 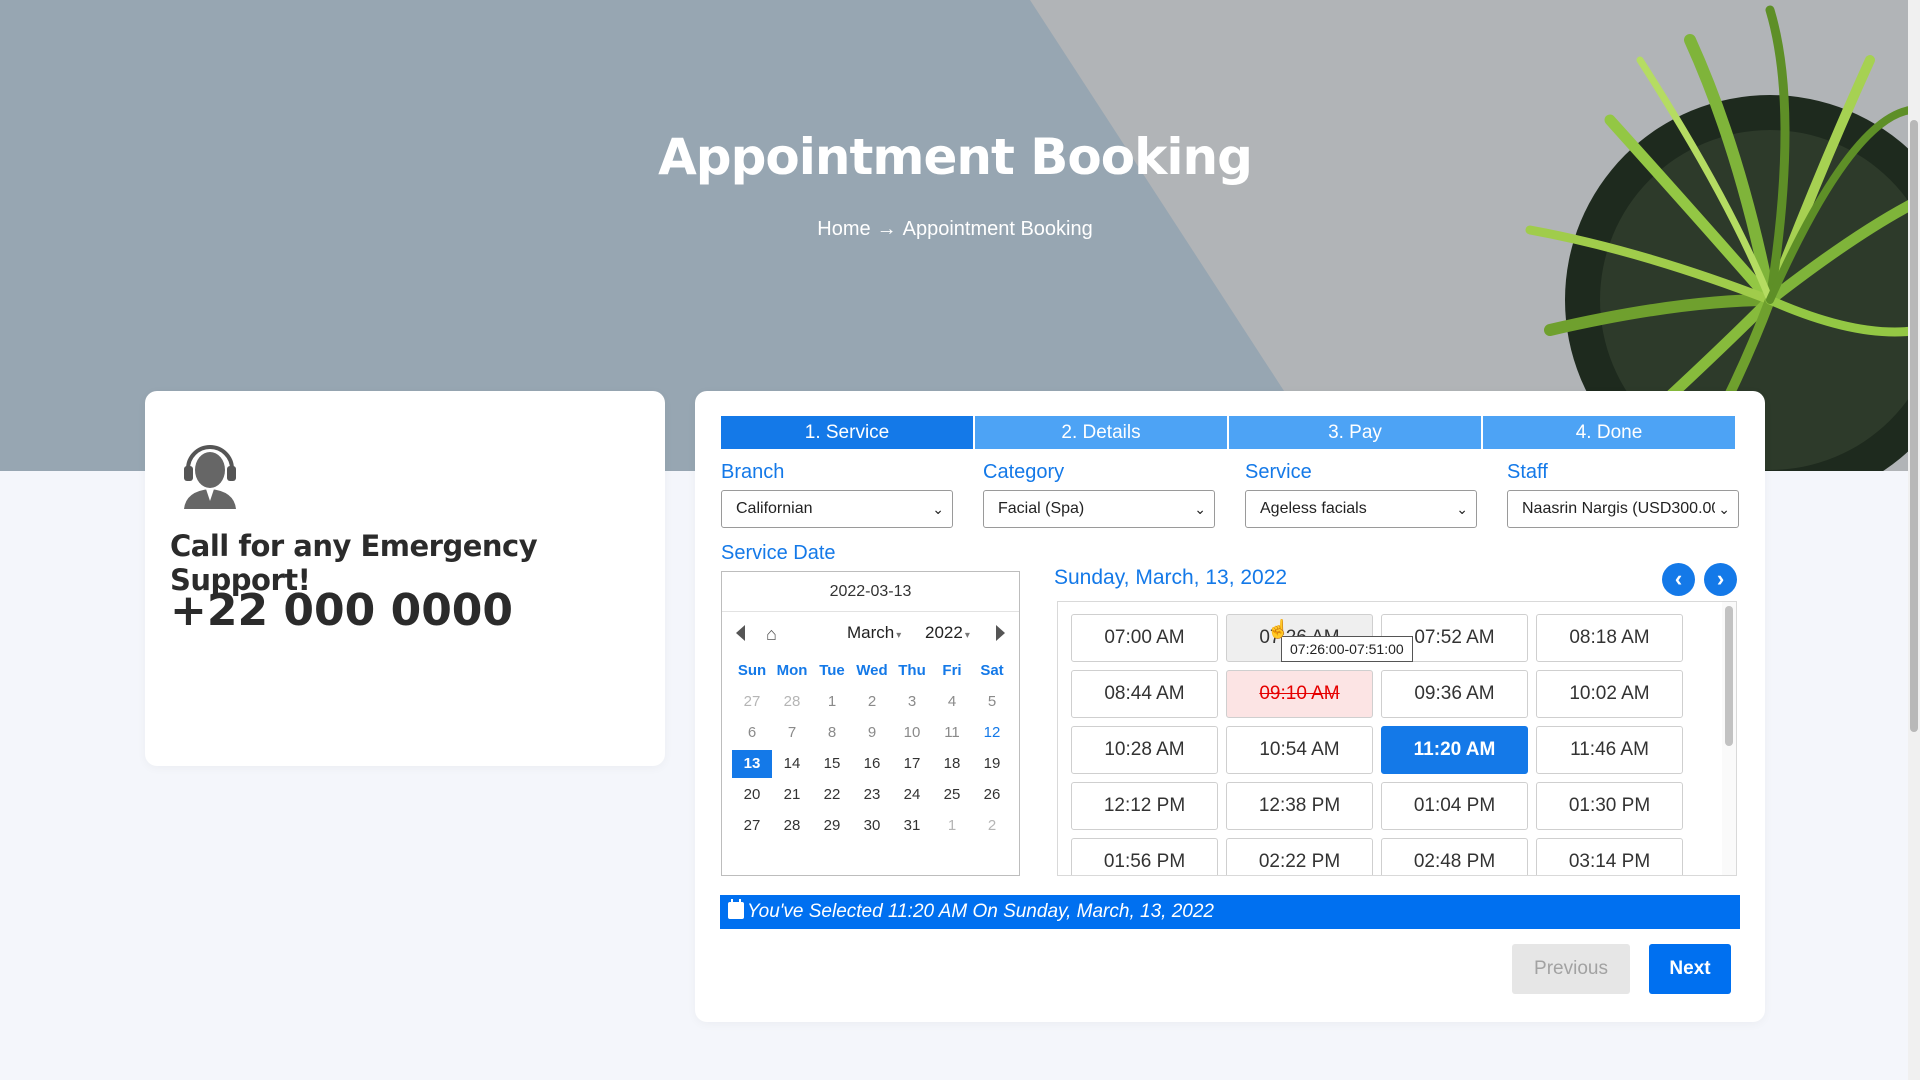 What do you see at coordinates (1454, 694) in the screenshot?
I see `time-slot-button: 09:36 AM` at bounding box center [1454, 694].